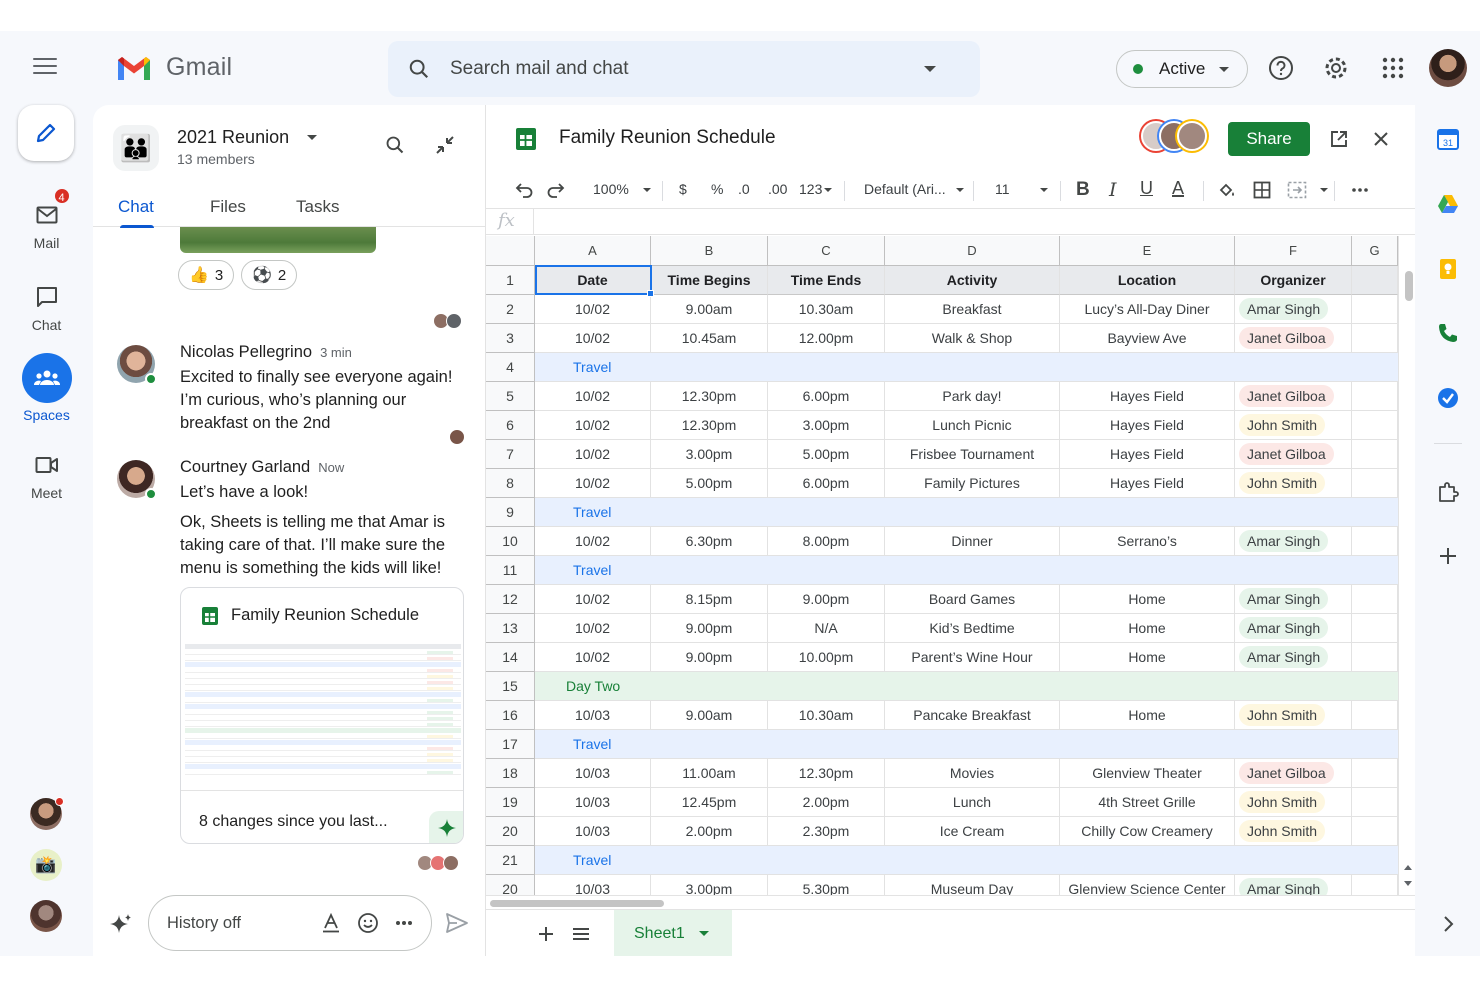  What do you see at coordinates (237, 923) in the screenshot?
I see `message-input` at bounding box center [237, 923].